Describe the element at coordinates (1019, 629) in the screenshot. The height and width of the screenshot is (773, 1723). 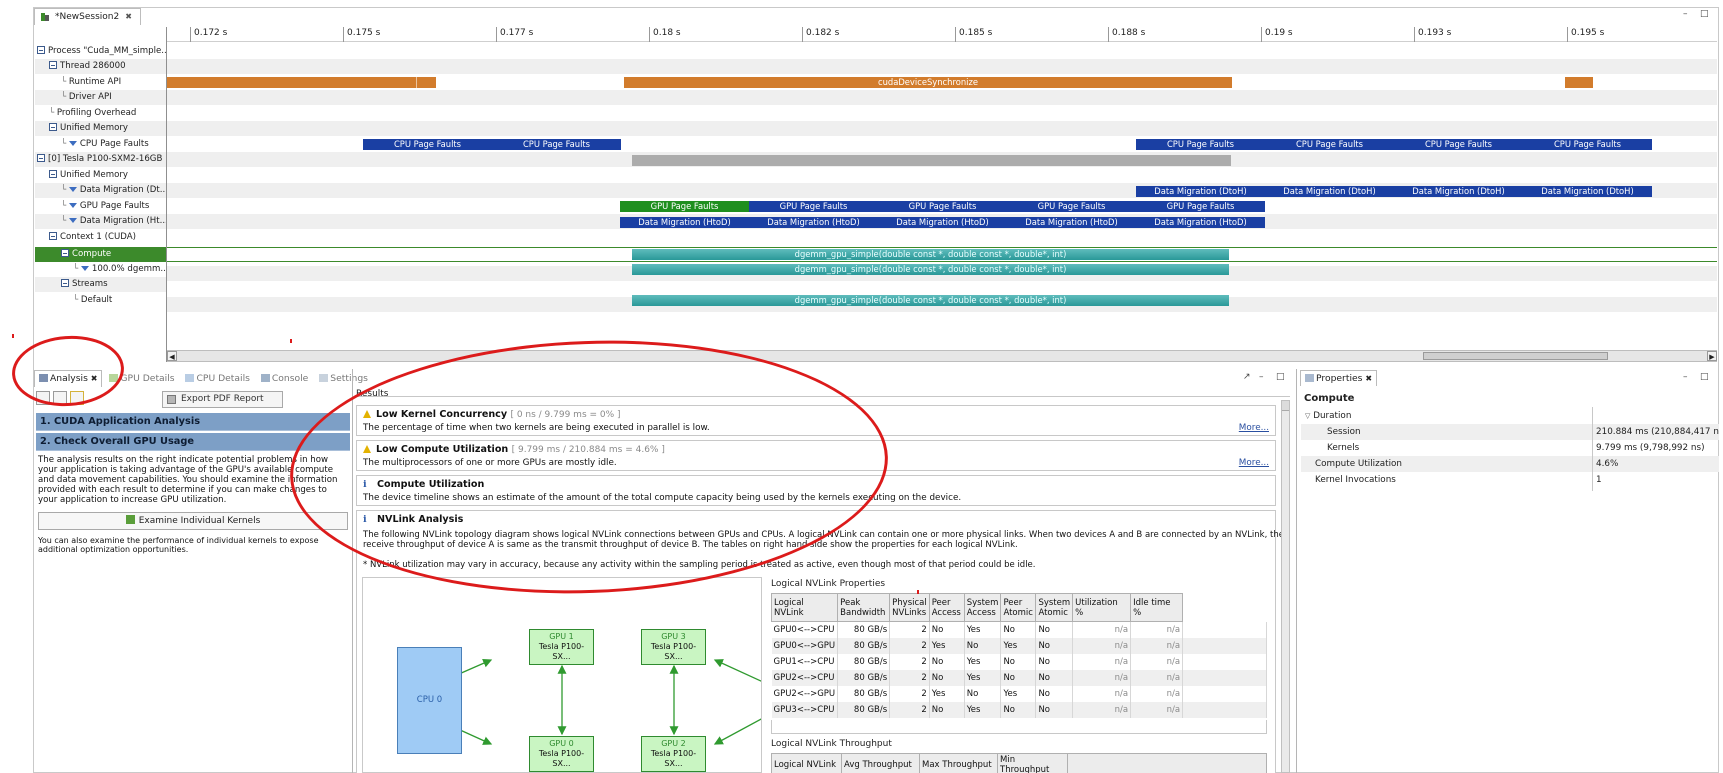
I see `table-row: GPU0<-->CPU 80 GB/s 2 No Yes No No n/a n/a` at that location.